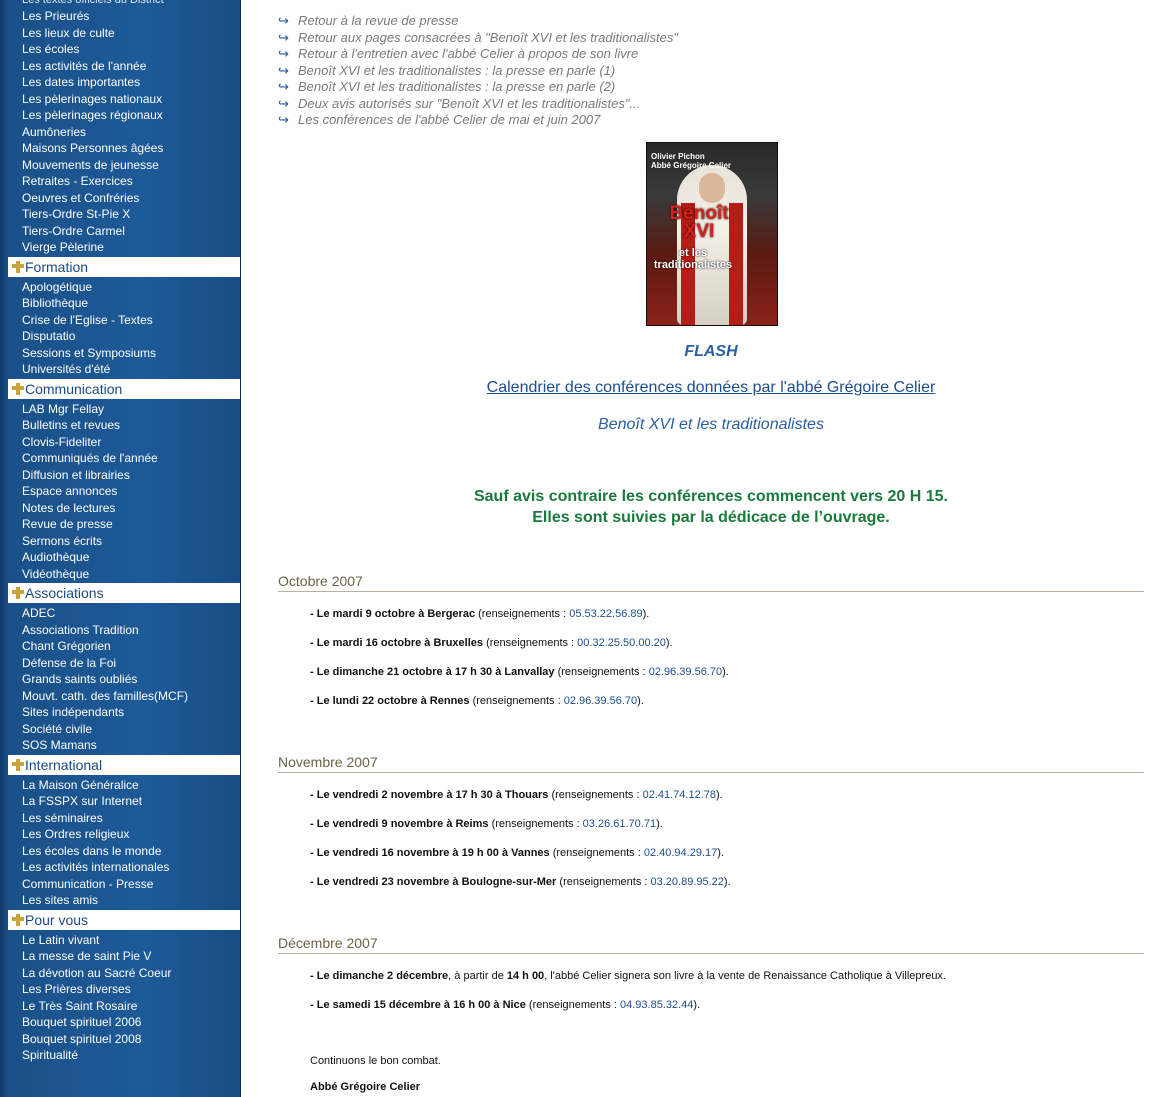 The width and height of the screenshot is (1170, 1097). Describe the element at coordinates (124, 834) in the screenshot. I see `sidebar-item: Les Ordres religieux` at that location.